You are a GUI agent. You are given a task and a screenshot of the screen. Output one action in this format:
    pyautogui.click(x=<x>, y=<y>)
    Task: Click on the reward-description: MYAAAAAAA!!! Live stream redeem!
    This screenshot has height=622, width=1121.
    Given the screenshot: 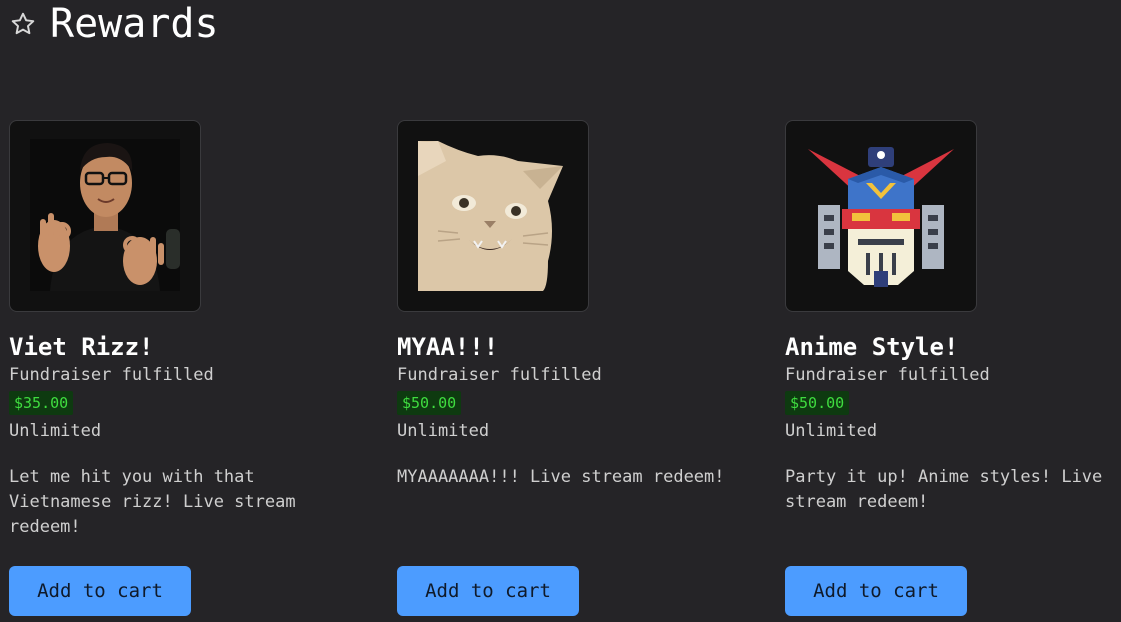 What is the action you would take?
    pyautogui.click(x=561, y=477)
    